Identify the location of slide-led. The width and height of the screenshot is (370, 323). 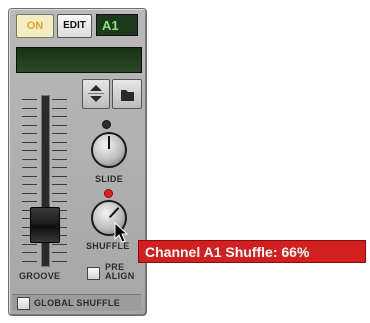
(106, 124).